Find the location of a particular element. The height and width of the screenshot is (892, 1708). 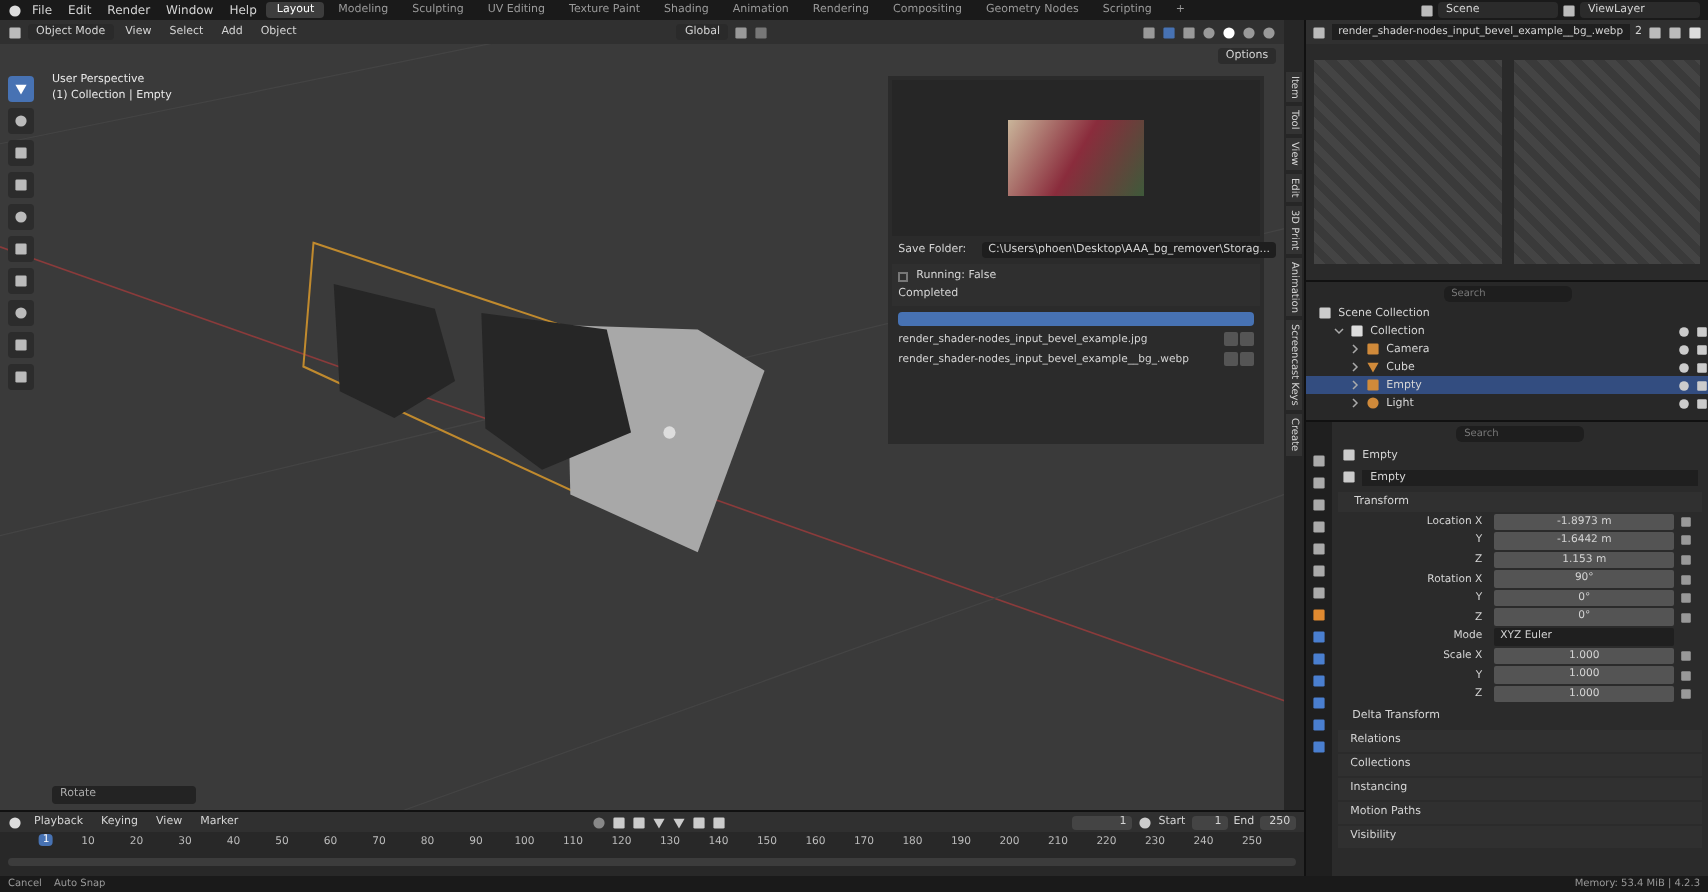

photo-placeholder is located at coordinates (1076, 158).